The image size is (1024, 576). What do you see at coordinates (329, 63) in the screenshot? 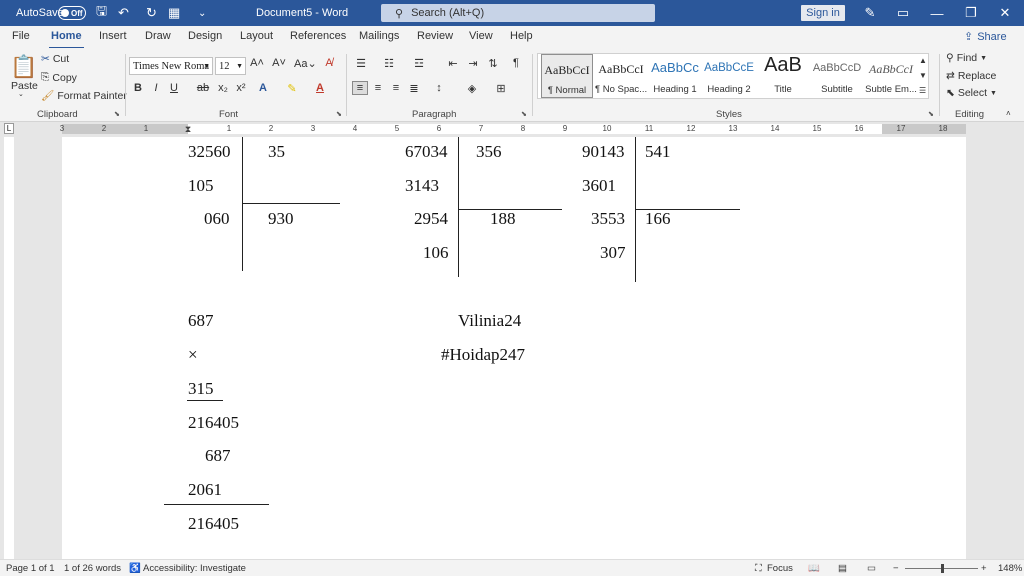
I see `clear-formatting-icon: A̸` at bounding box center [329, 63].